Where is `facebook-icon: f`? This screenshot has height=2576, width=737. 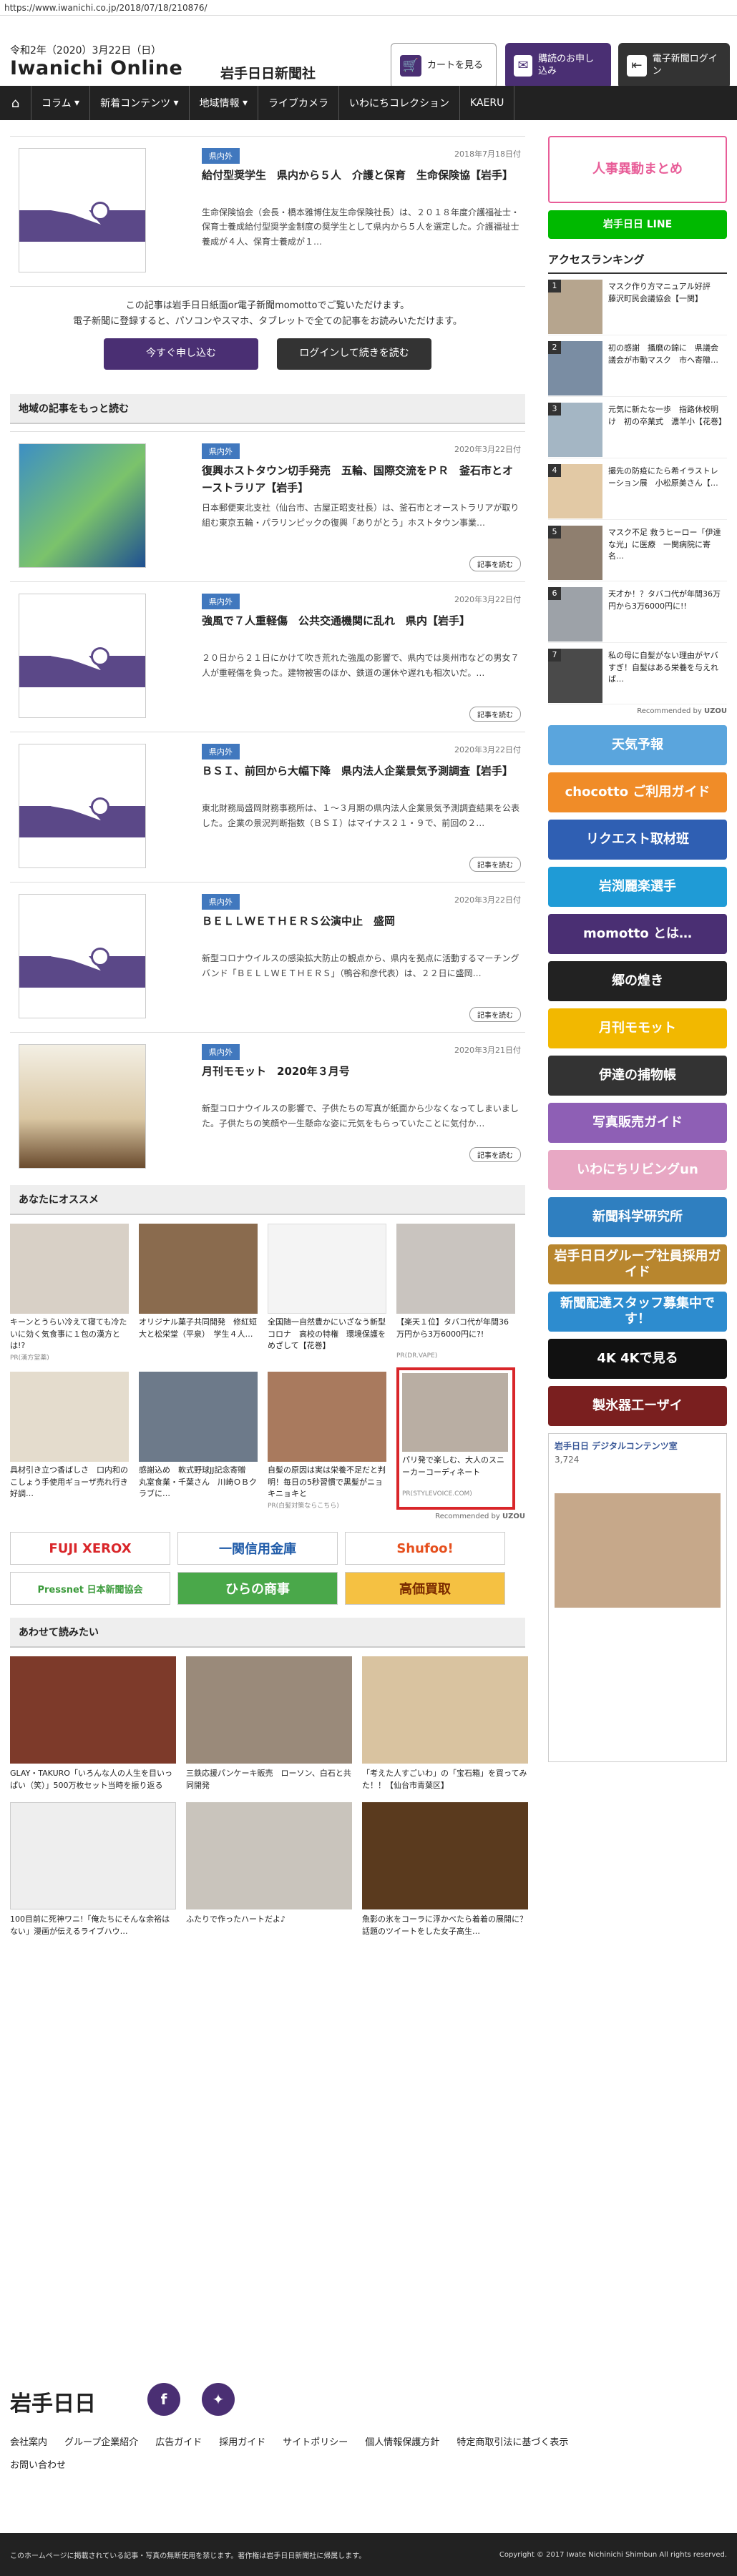
facebook-icon: f is located at coordinates (163, 2400).